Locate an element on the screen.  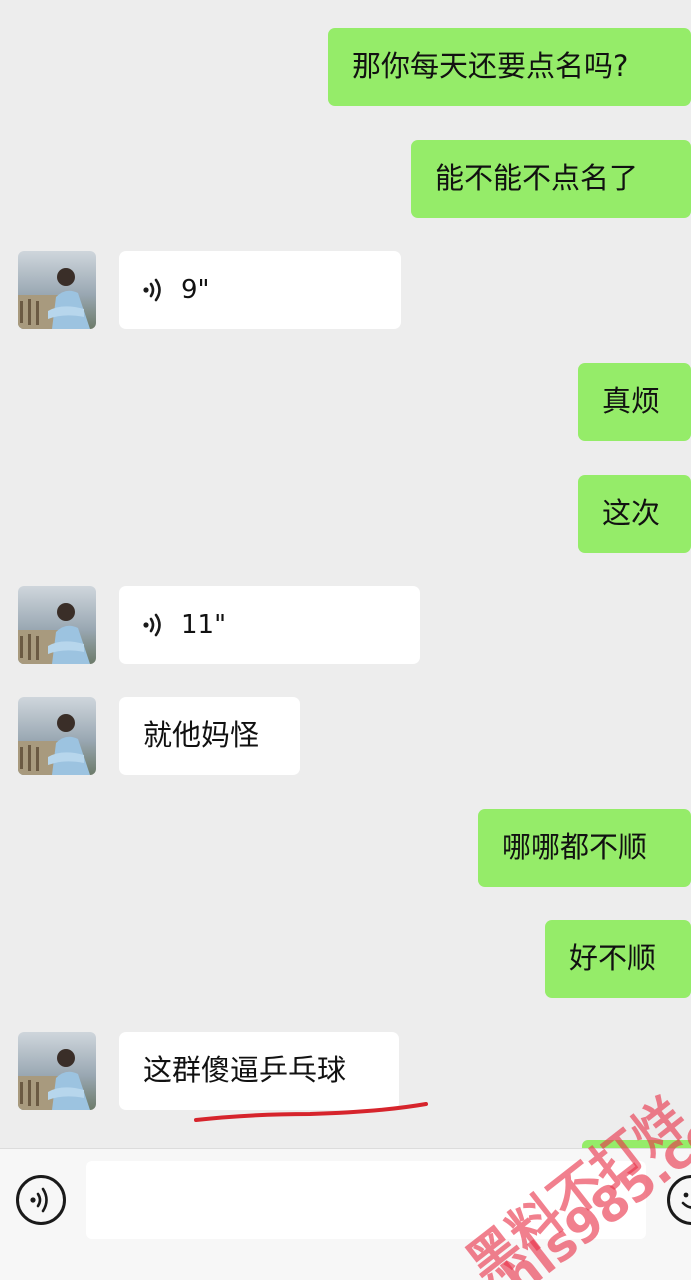
voice-duration: 9" is located at coordinates (195, 290).